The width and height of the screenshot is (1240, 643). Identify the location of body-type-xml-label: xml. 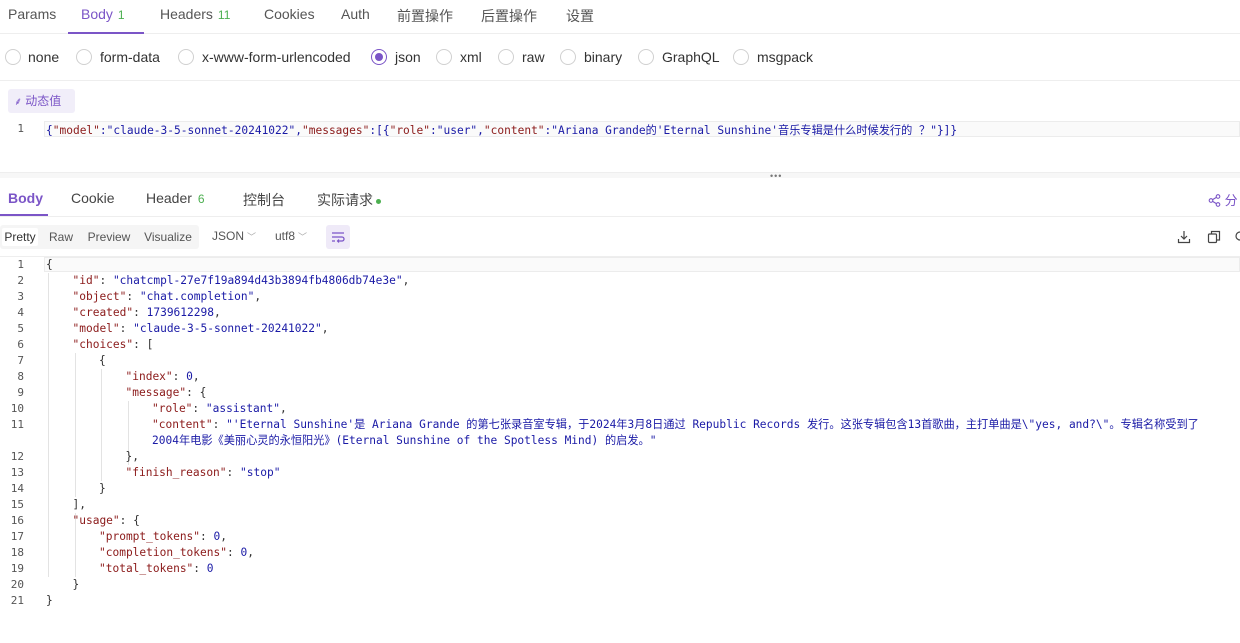
(471, 58).